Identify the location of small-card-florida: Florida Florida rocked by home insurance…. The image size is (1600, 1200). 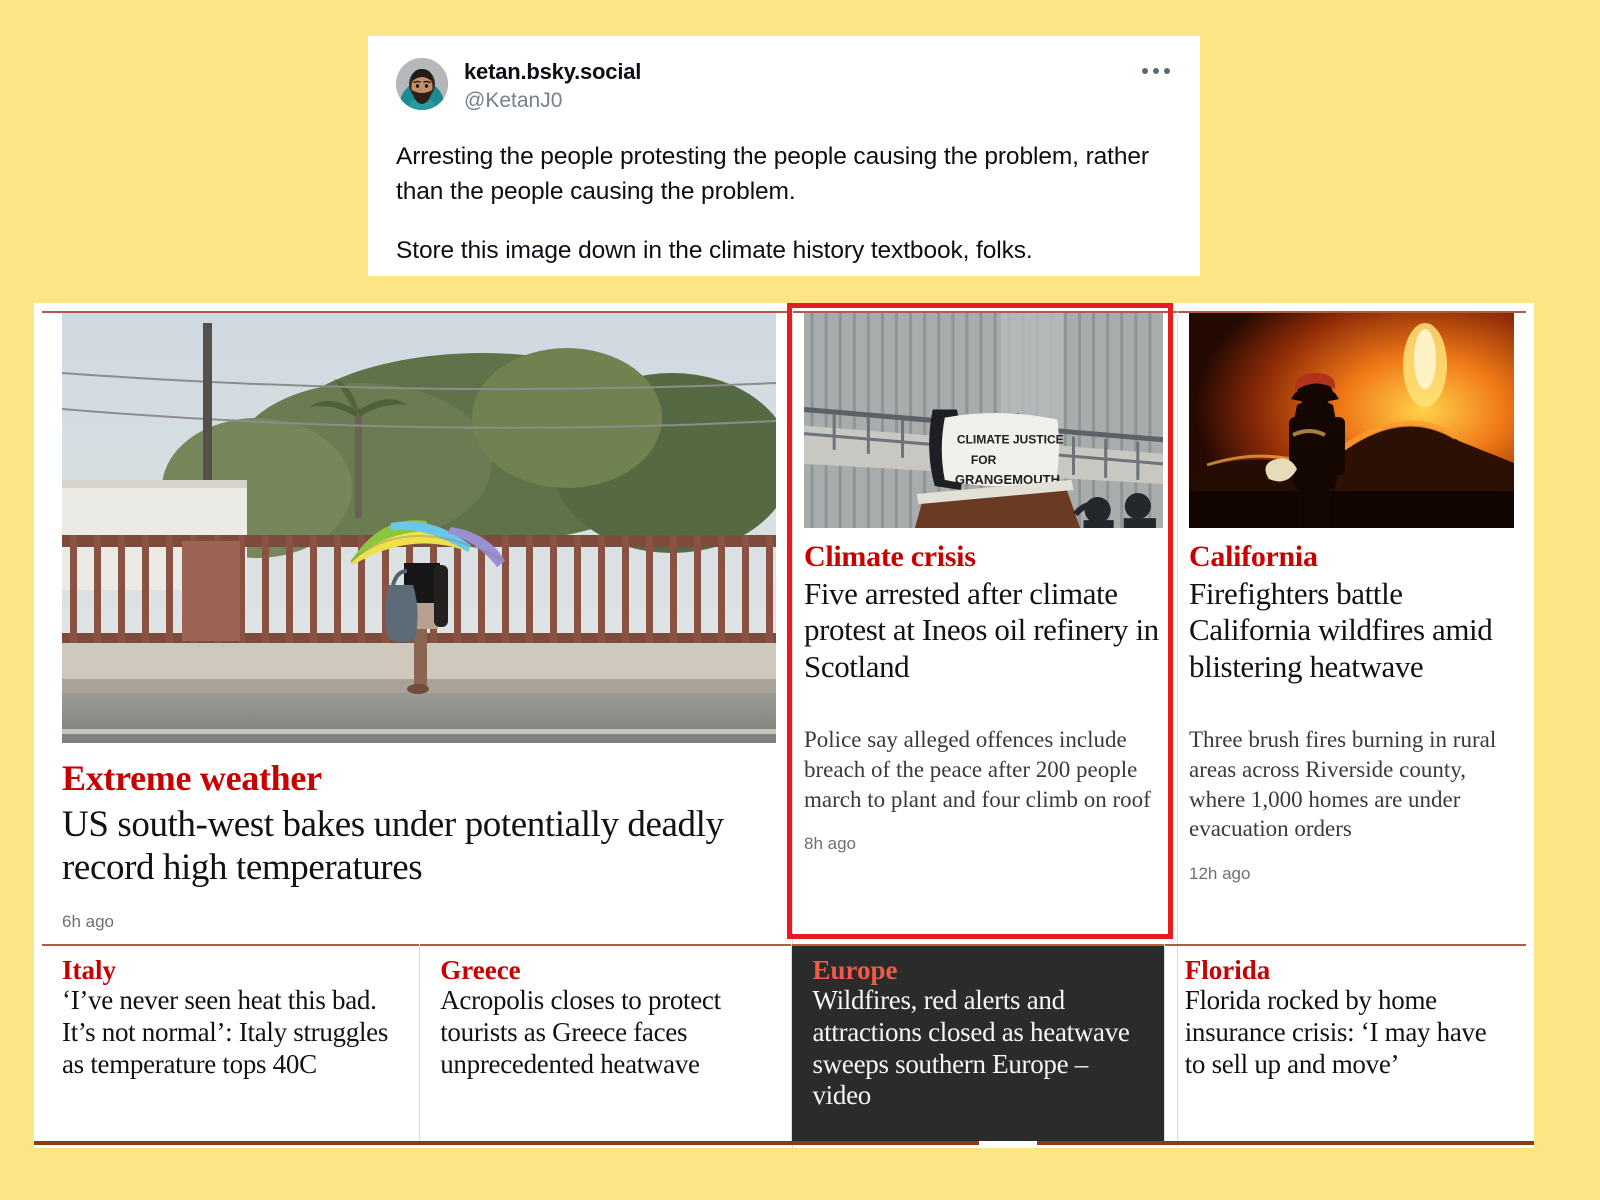
(1345, 1044).